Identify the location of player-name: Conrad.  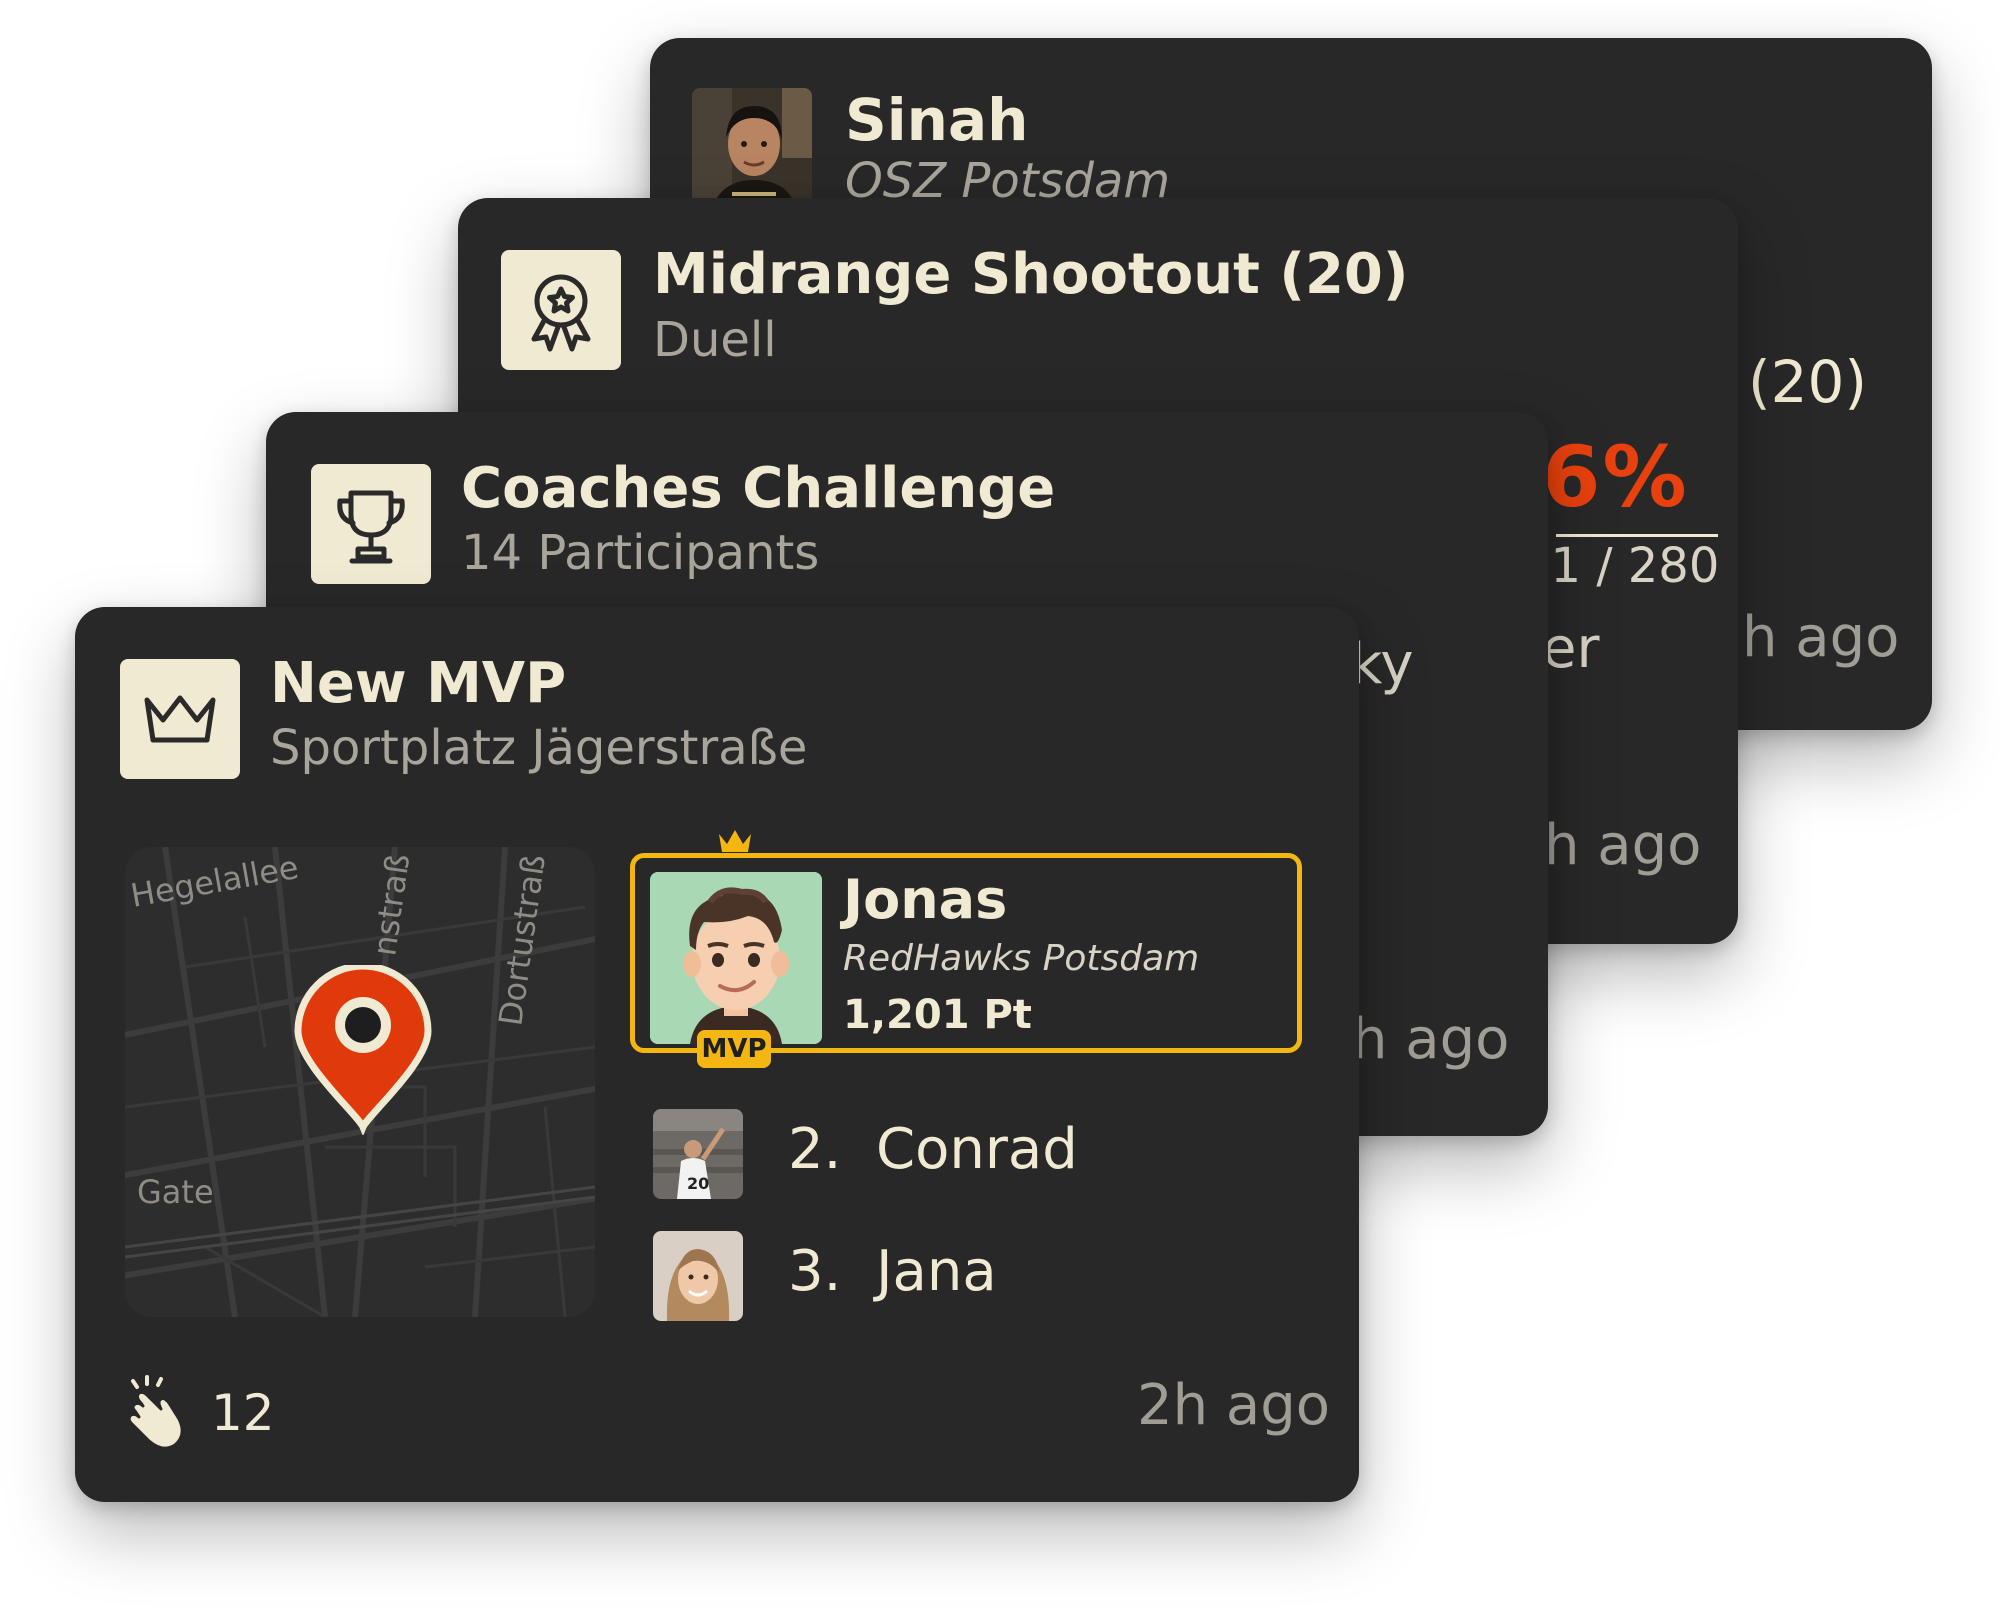
(977, 1149).